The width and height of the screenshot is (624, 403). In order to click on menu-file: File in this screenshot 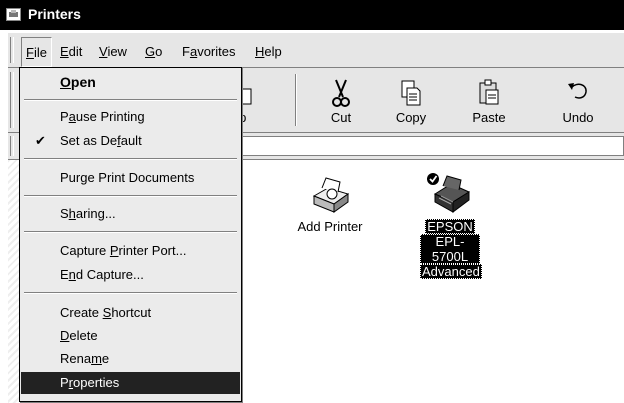, I will do `click(36, 52)`.